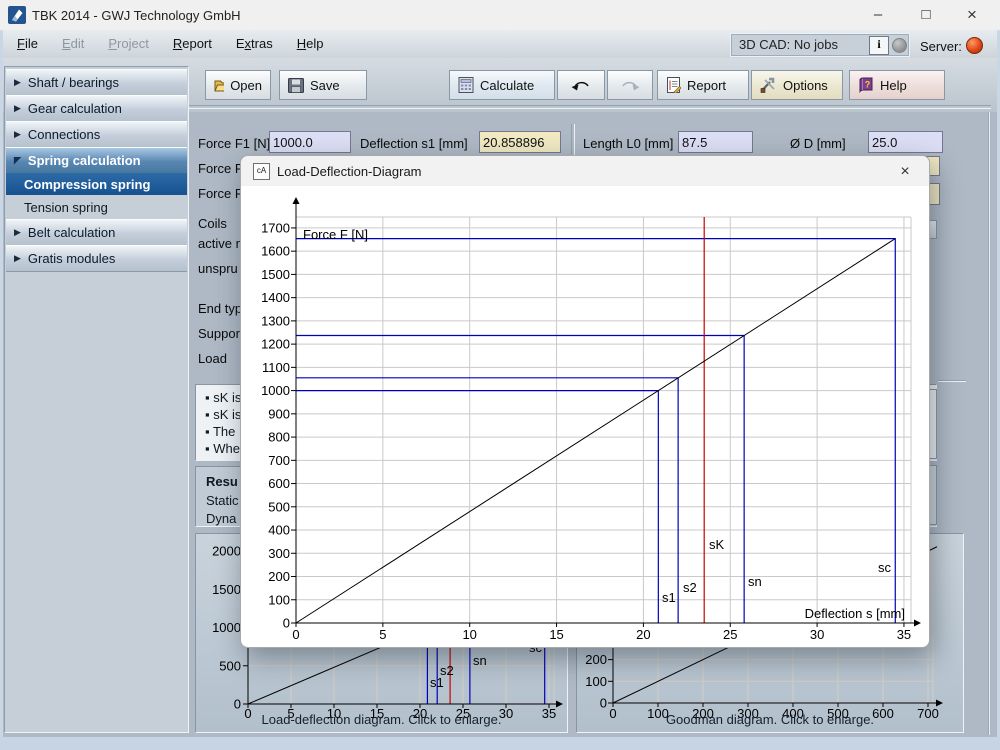 The height and width of the screenshot is (750, 1000). I want to click on options-button: Options, so click(797, 85).